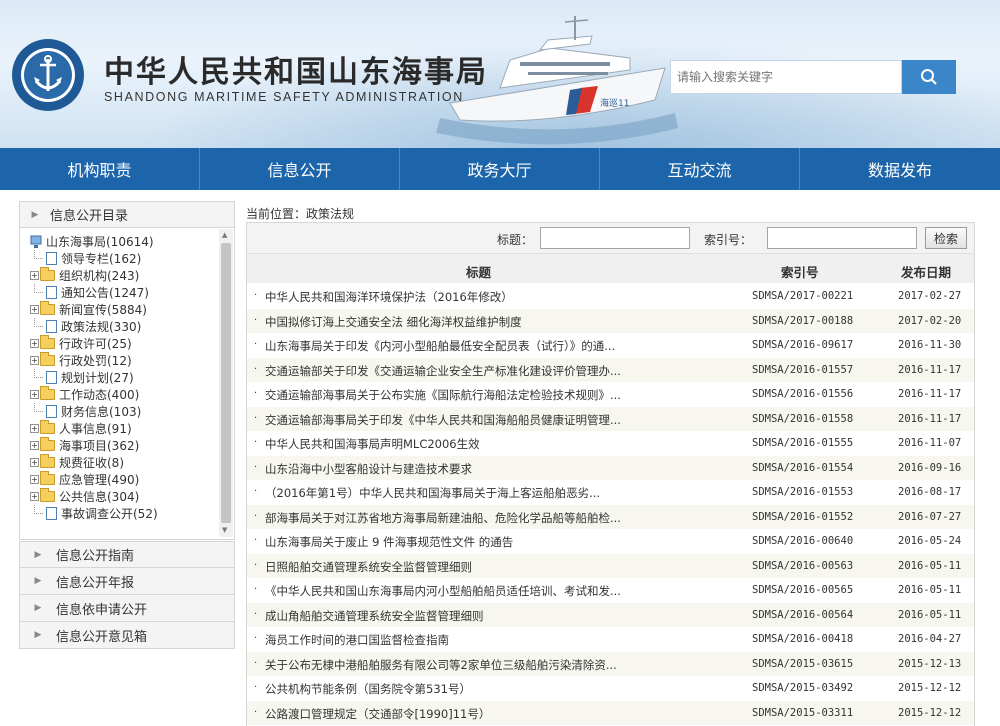 The width and height of the screenshot is (1000, 726). What do you see at coordinates (728, 240) in the screenshot?
I see `index-filter-label: 索引号：` at bounding box center [728, 240].